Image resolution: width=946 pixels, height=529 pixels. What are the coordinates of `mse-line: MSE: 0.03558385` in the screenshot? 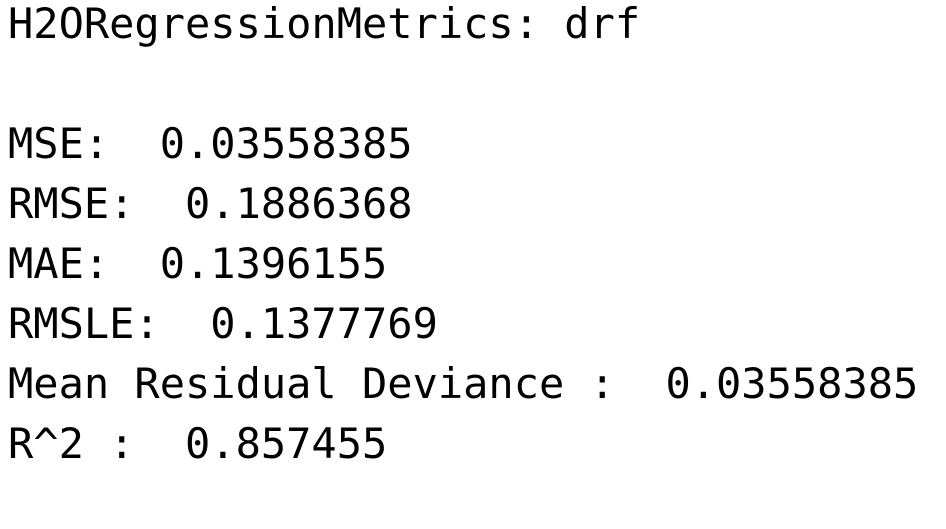 It's located at (210, 143).